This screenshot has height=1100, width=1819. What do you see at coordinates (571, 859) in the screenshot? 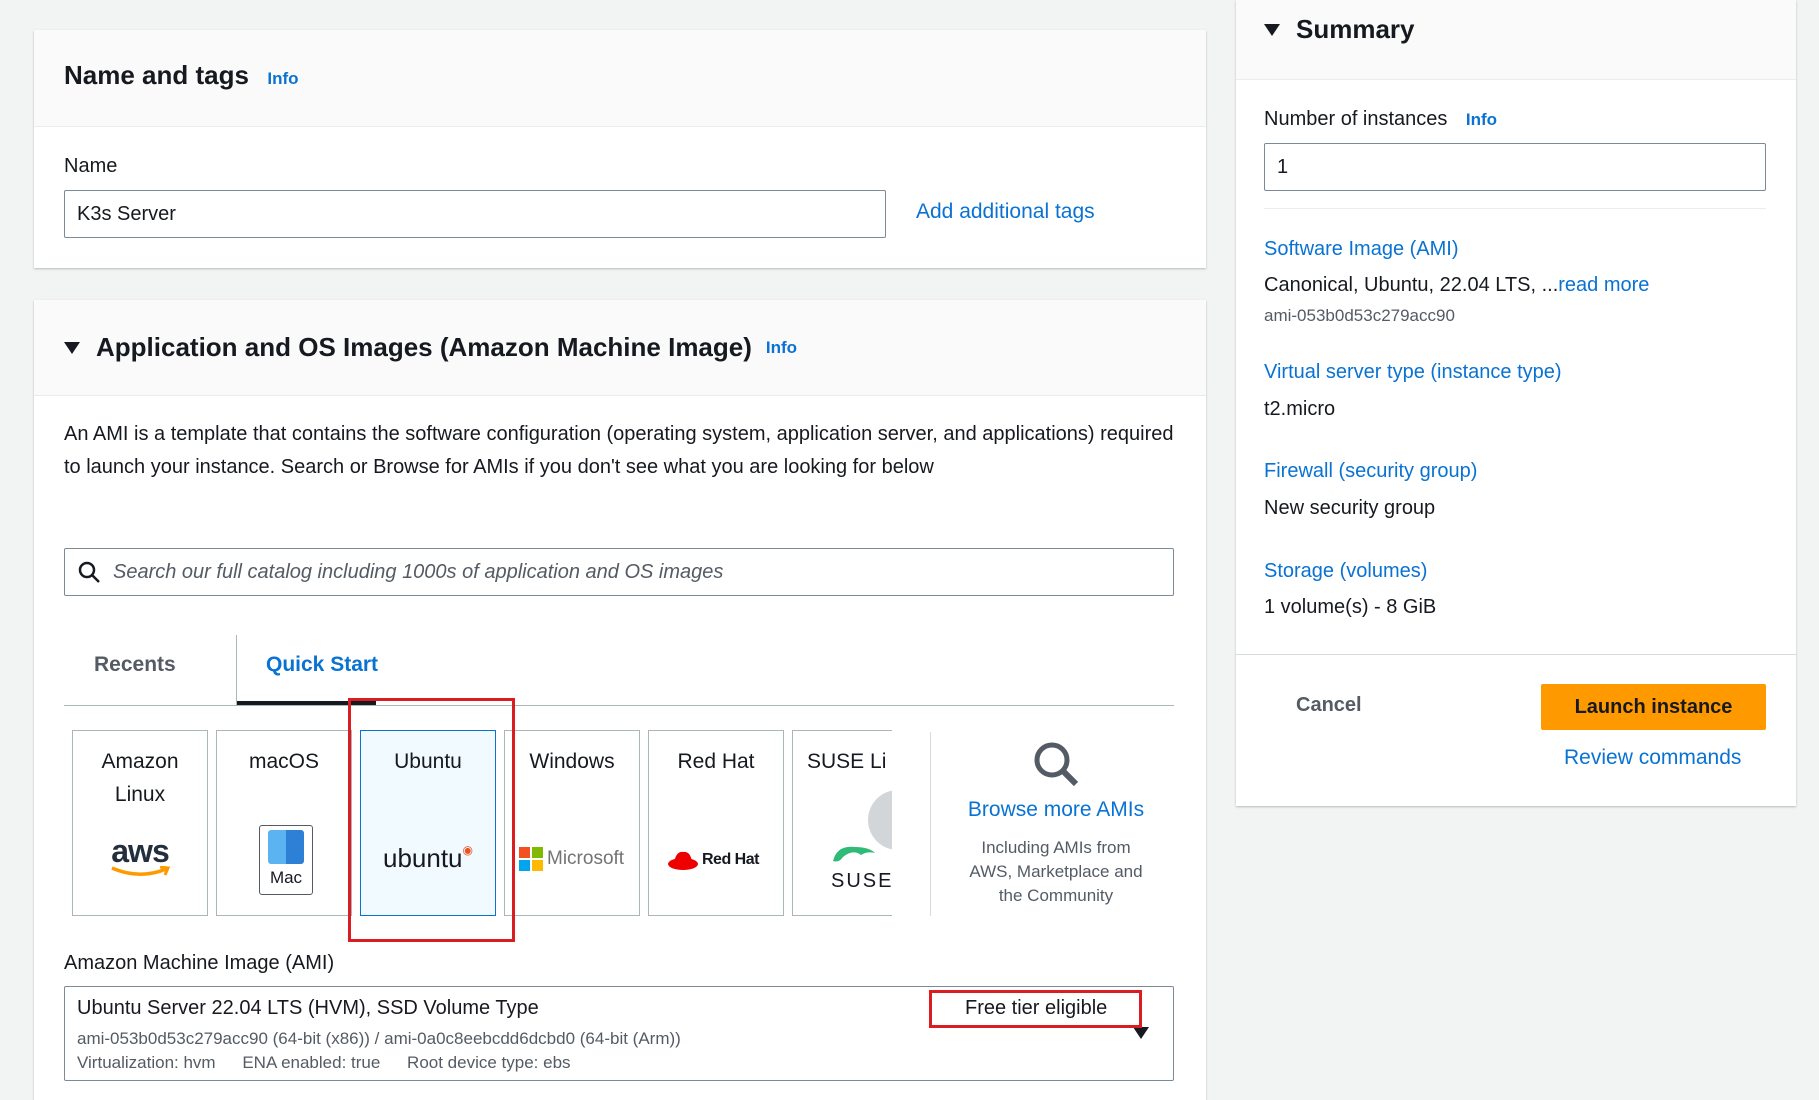
I see `microsoft-logo: Microsoft` at bounding box center [571, 859].